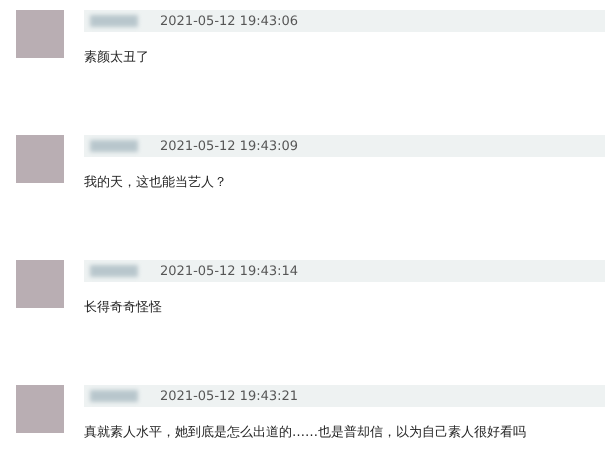 The height and width of the screenshot is (449, 605). I want to click on timestamp: 2021-05-12 19:43:21, so click(229, 396).